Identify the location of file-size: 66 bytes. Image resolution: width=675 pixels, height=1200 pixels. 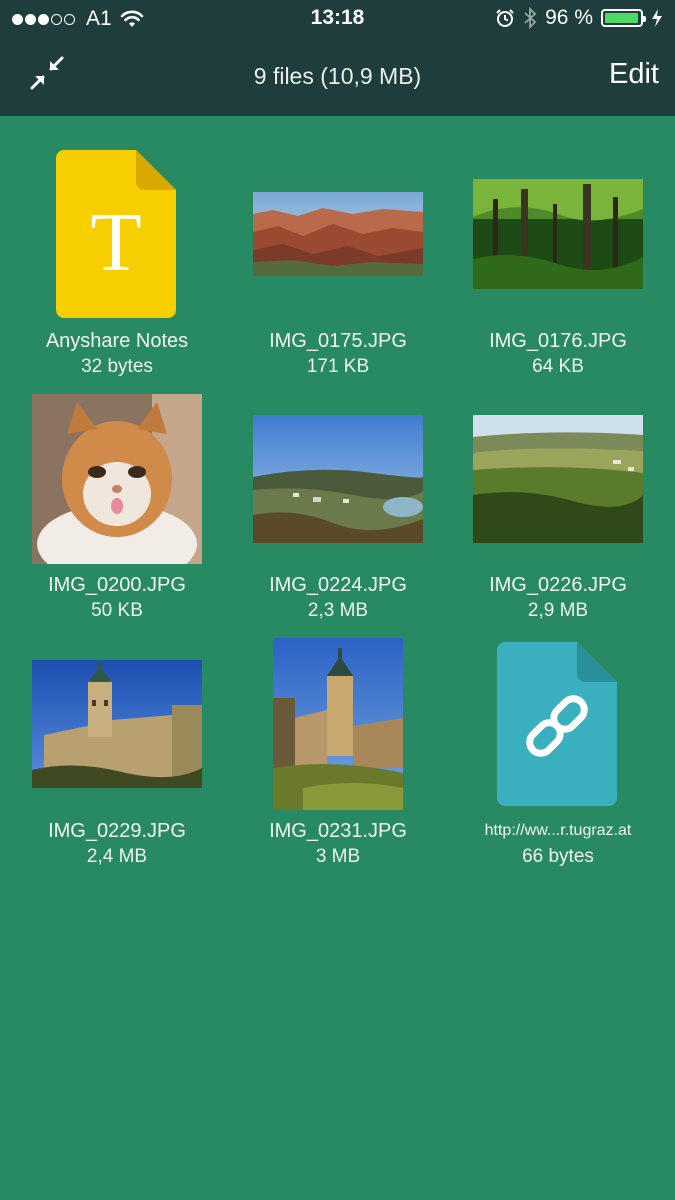
(558, 856).